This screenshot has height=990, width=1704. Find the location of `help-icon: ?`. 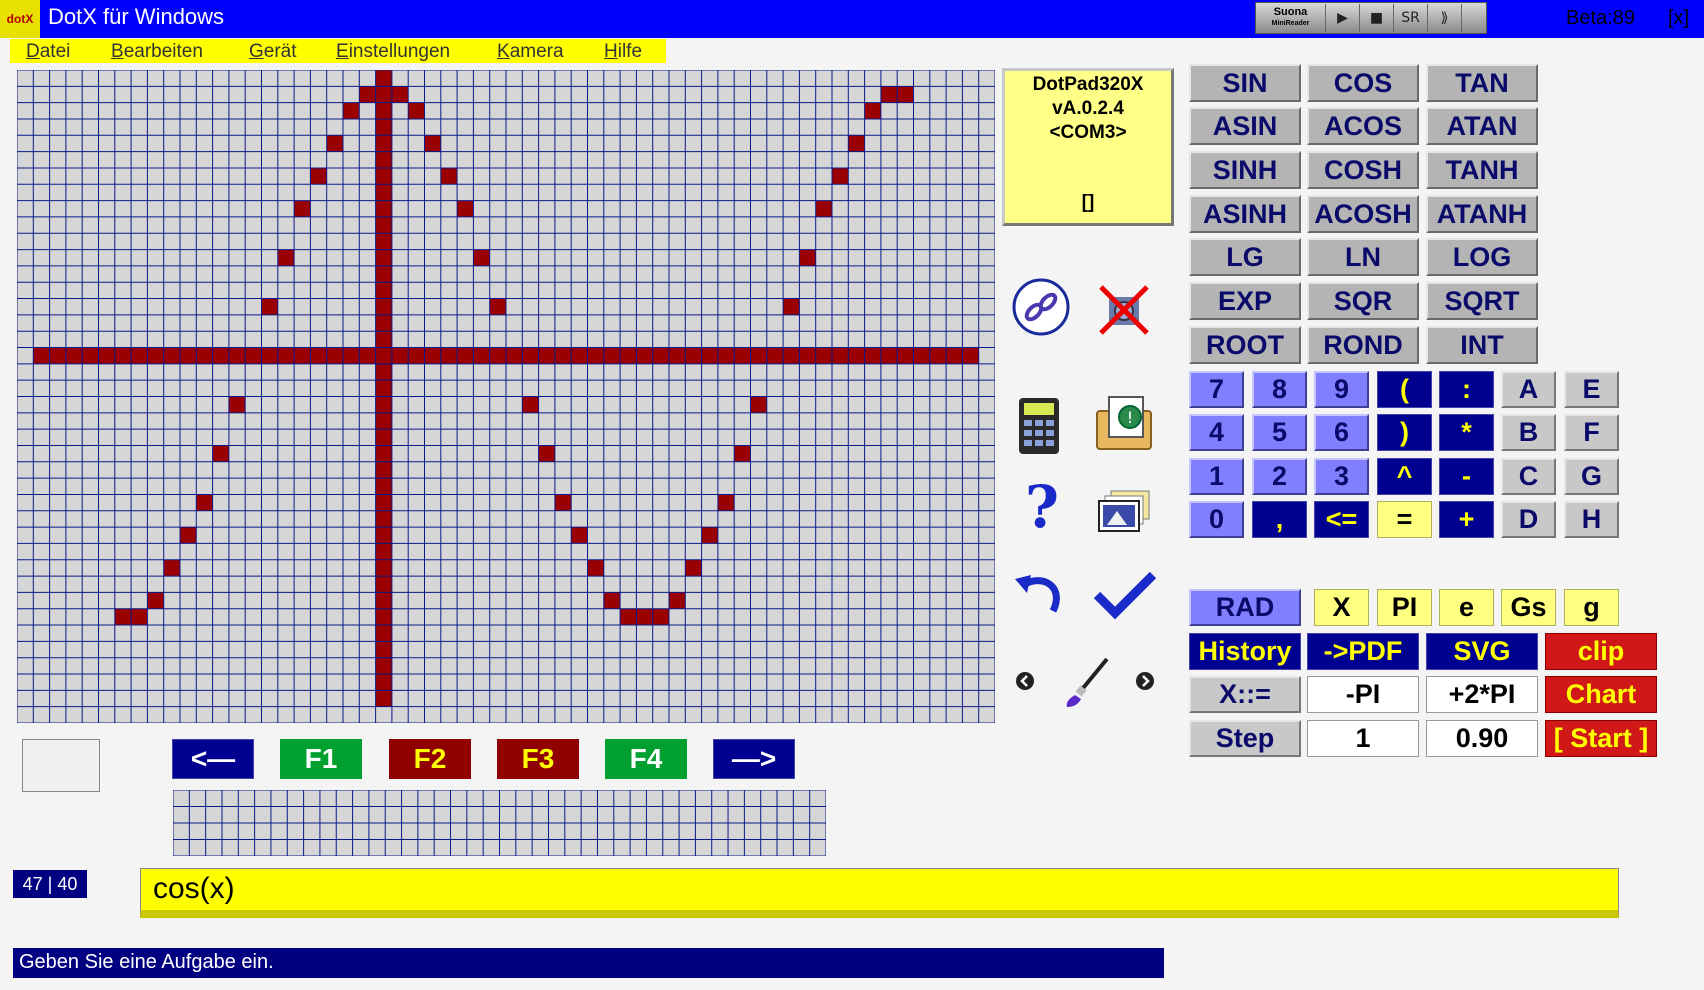

help-icon: ? is located at coordinates (1042, 507).